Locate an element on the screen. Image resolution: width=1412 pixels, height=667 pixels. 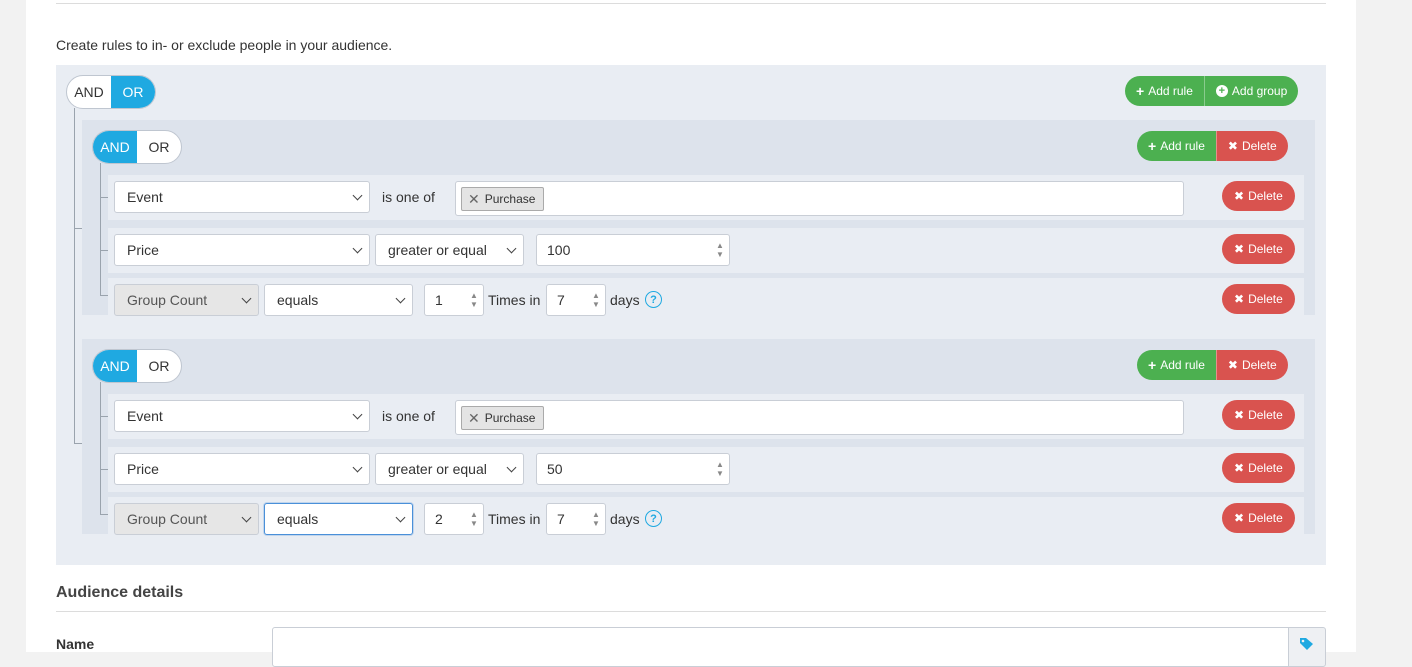
rule-value-input: 100 ▲ ▼ is located at coordinates (633, 250).